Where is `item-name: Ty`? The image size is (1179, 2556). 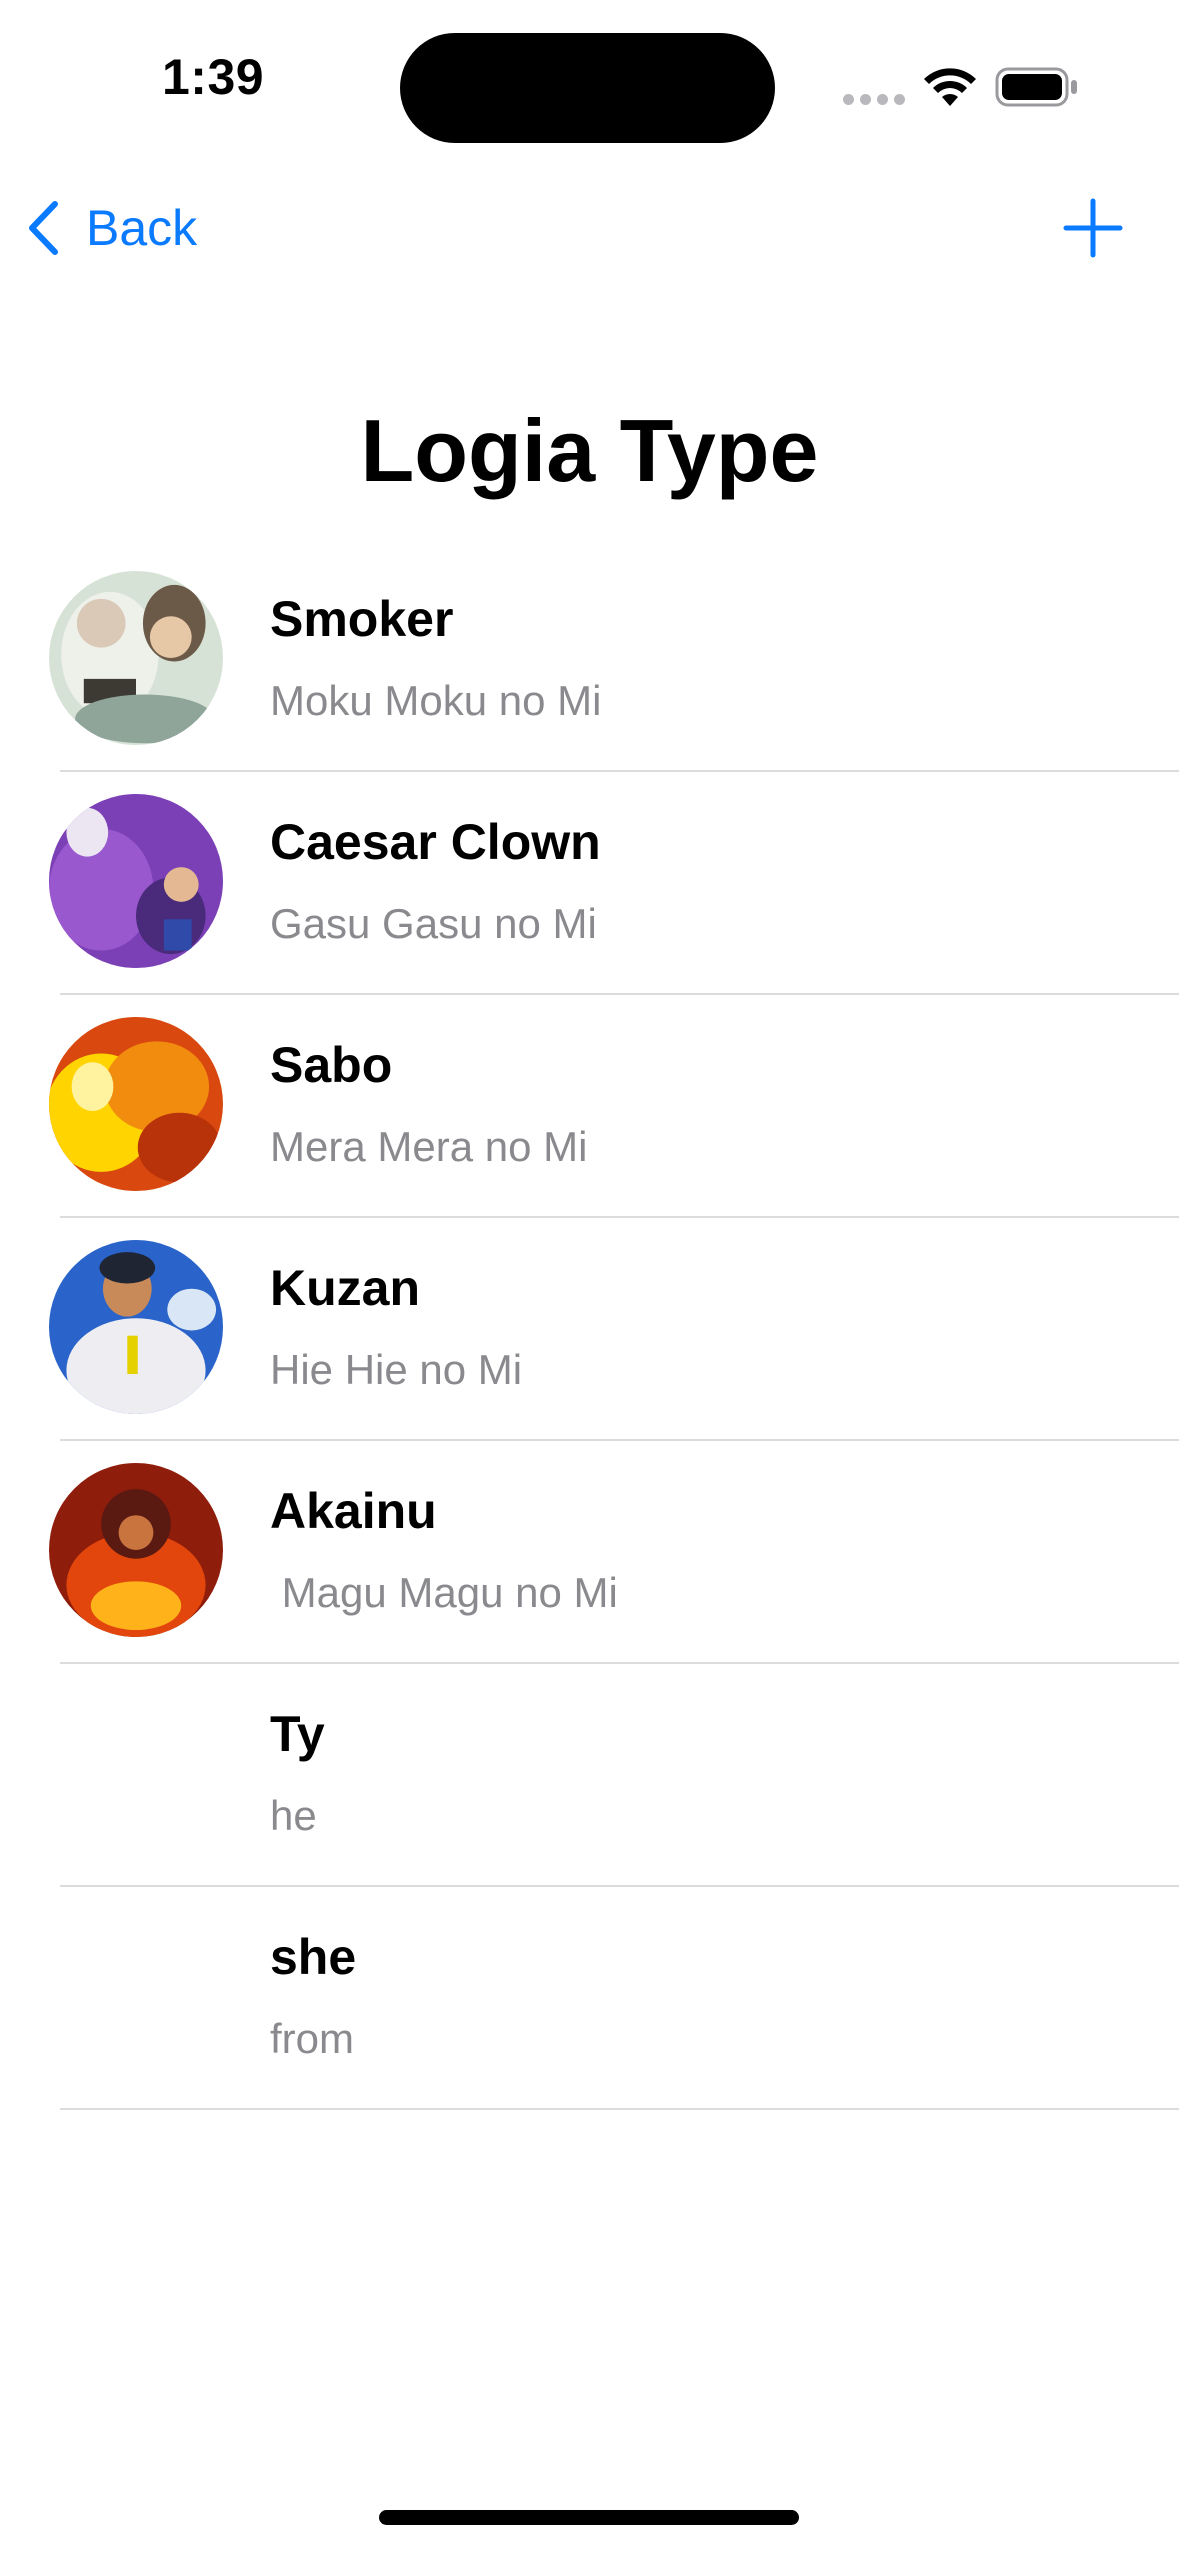
item-name: Ty is located at coordinates (297, 1734).